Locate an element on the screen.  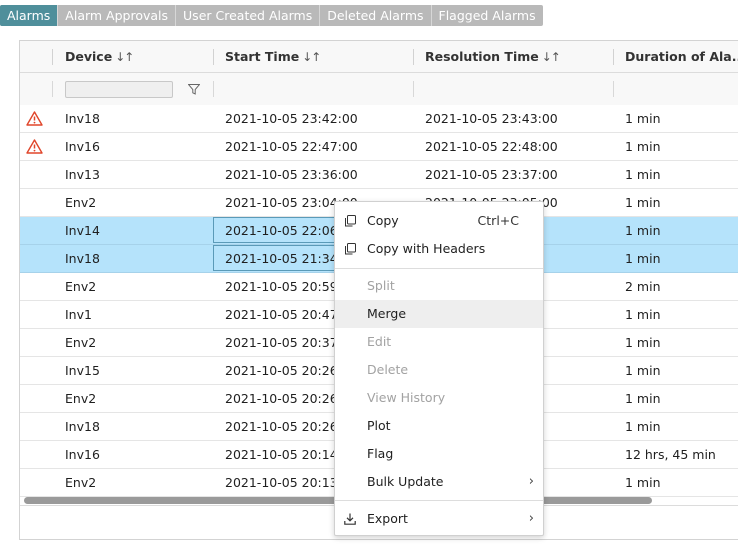
menu-item-label: Flag is located at coordinates (380, 453).